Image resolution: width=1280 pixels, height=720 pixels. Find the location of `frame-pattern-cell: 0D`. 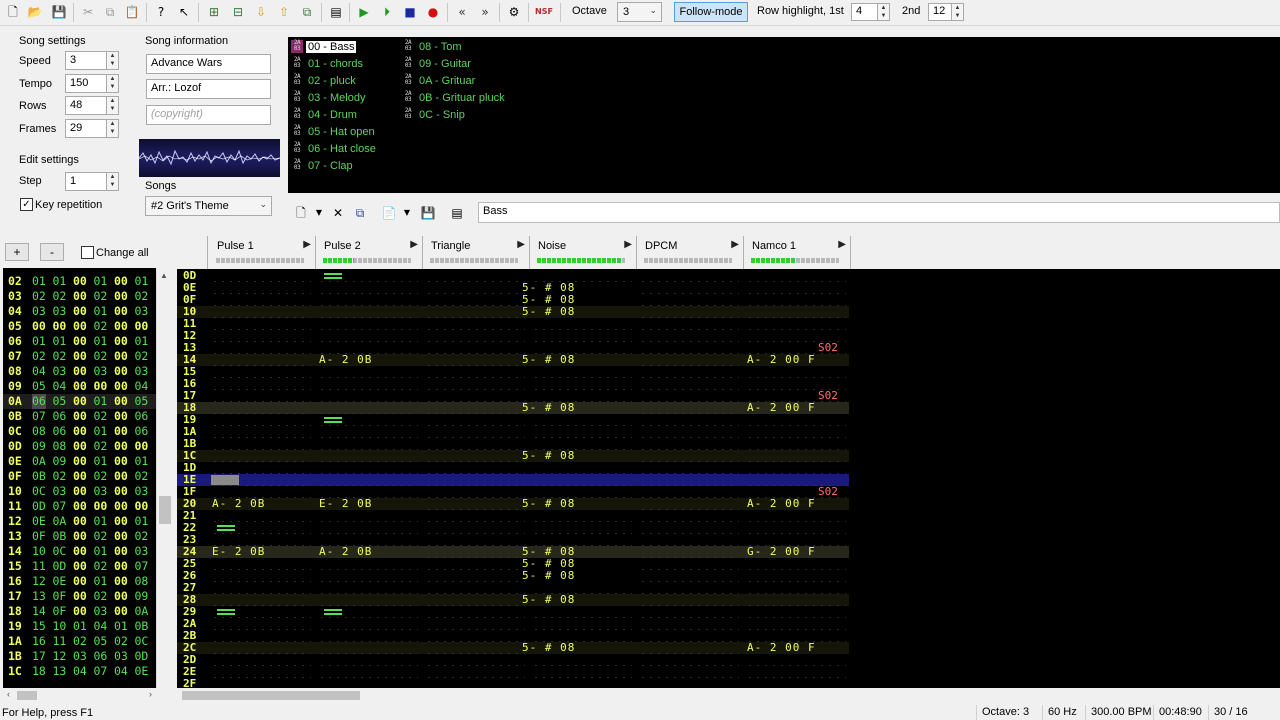

frame-pattern-cell: 0D is located at coordinates (60, 566).